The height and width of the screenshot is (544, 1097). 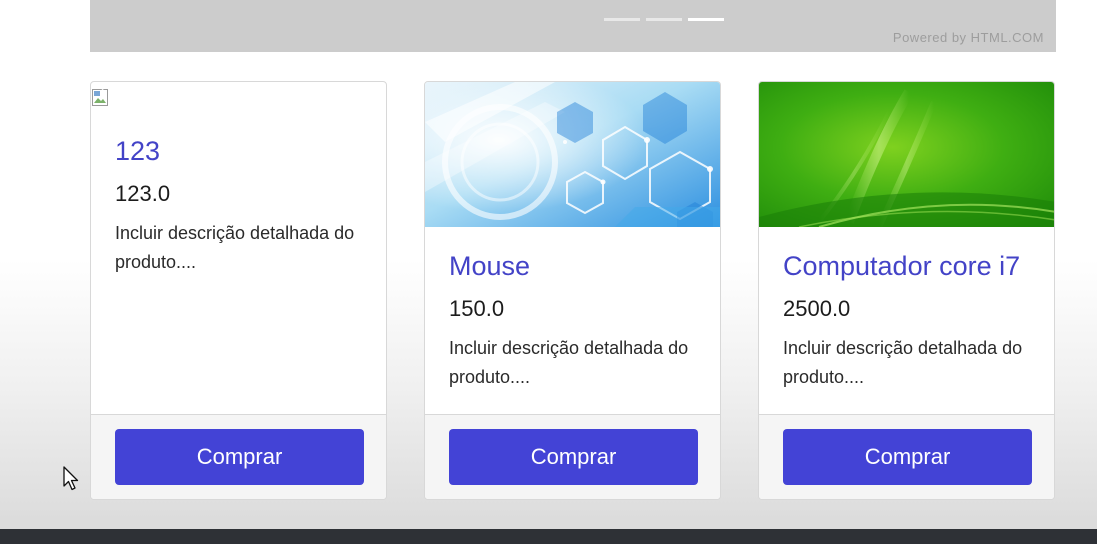 I want to click on product-price: 123.0, so click(x=143, y=193).